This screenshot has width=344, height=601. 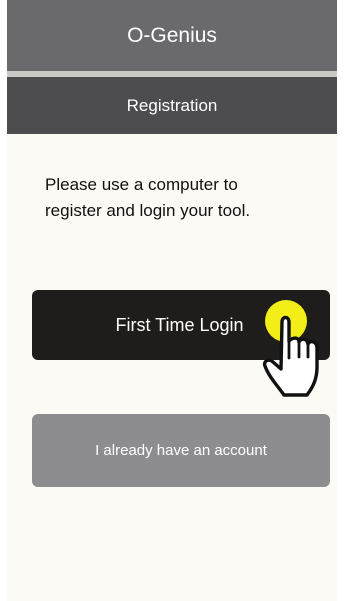 I want to click on first-time-login-label: First Time Login, so click(x=179, y=325).